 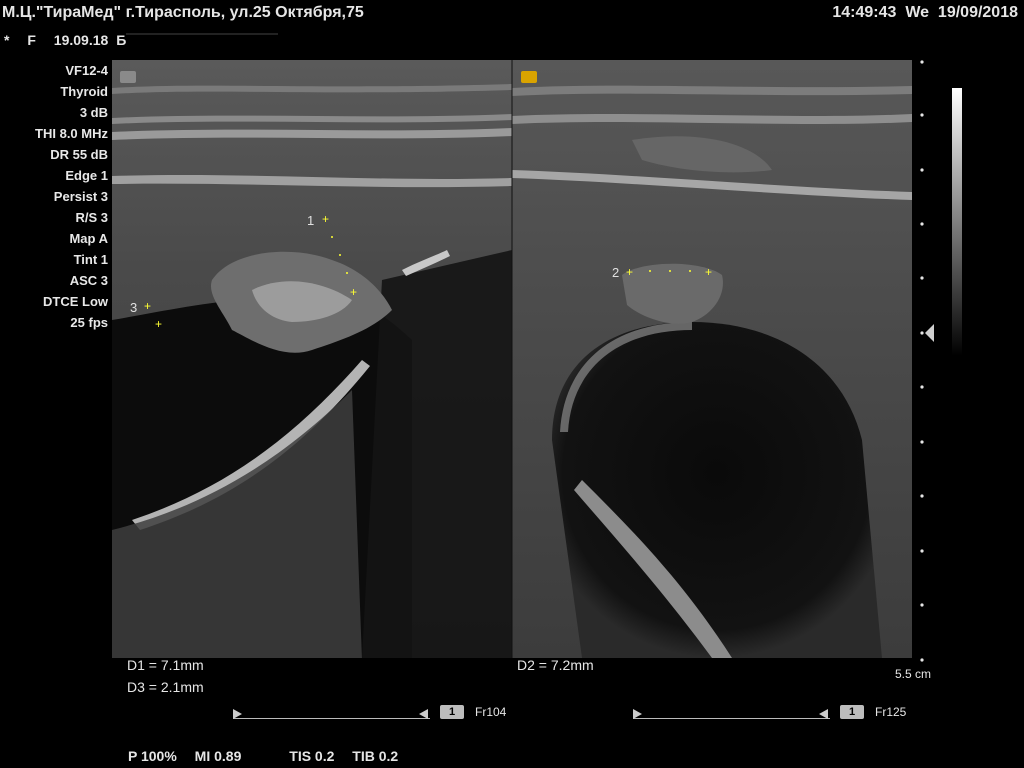 What do you see at coordinates (312, 756) in the screenshot?
I see `tis-readout: TIS 0.2` at bounding box center [312, 756].